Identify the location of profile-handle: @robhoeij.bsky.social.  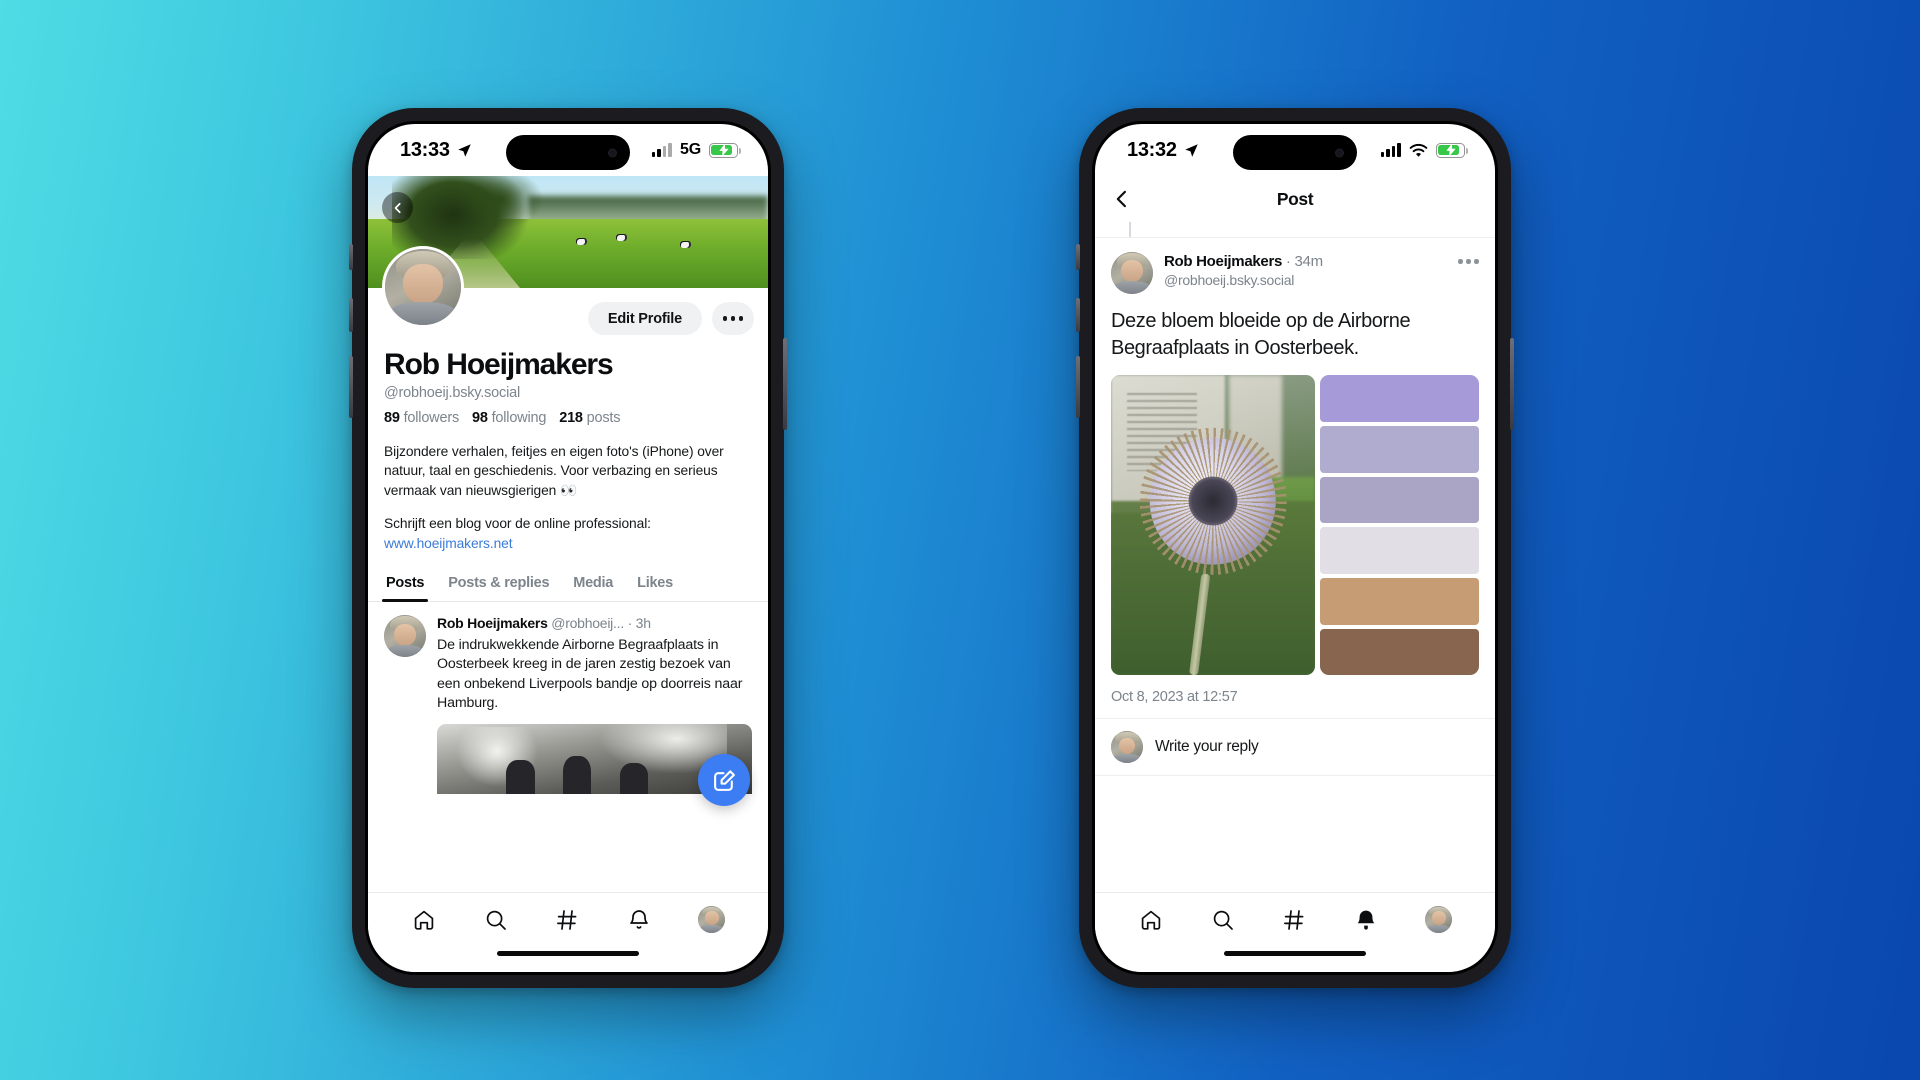
(452, 392).